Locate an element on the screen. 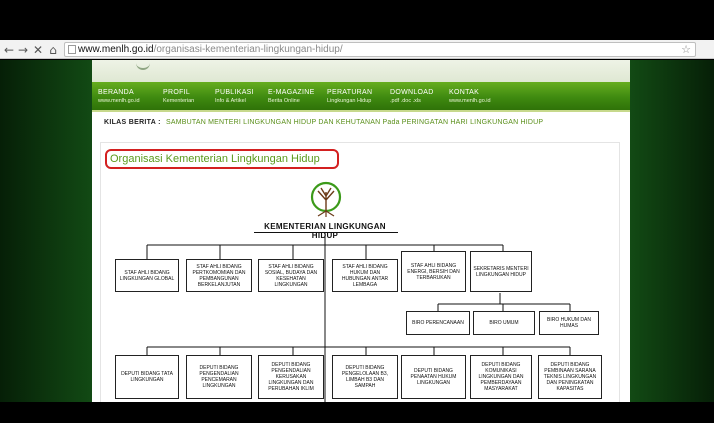 The width and height of the screenshot is (714, 423). org-box-biro: BIRO UMUM is located at coordinates (504, 323).